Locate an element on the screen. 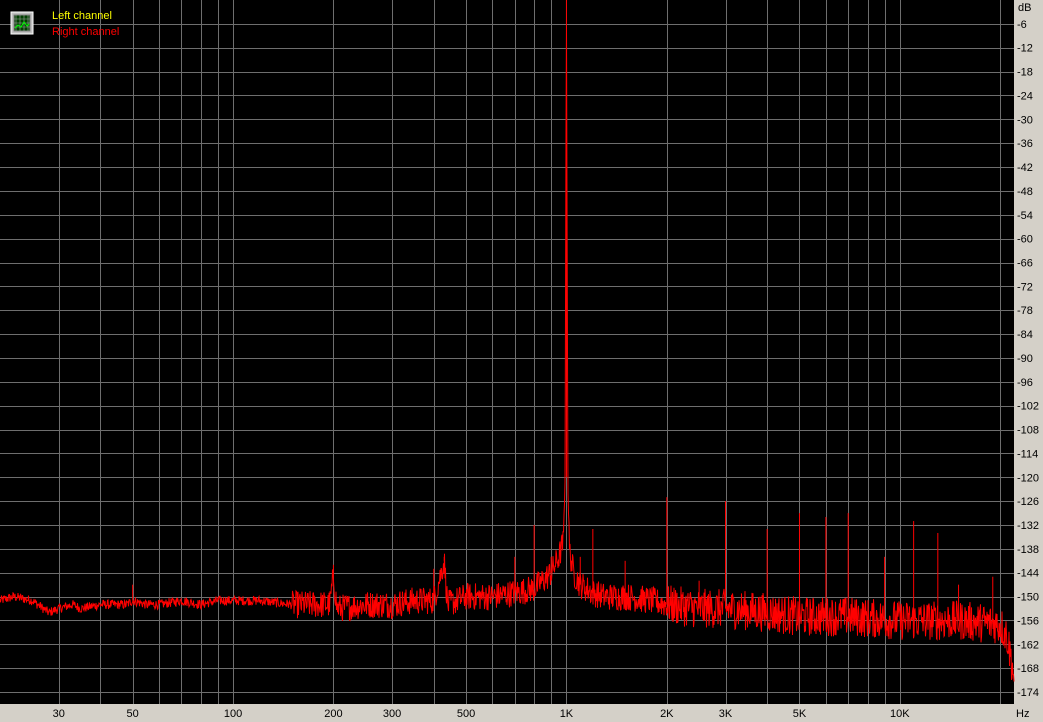  y-tick-label: -30 is located at coordinates (1025, 120).